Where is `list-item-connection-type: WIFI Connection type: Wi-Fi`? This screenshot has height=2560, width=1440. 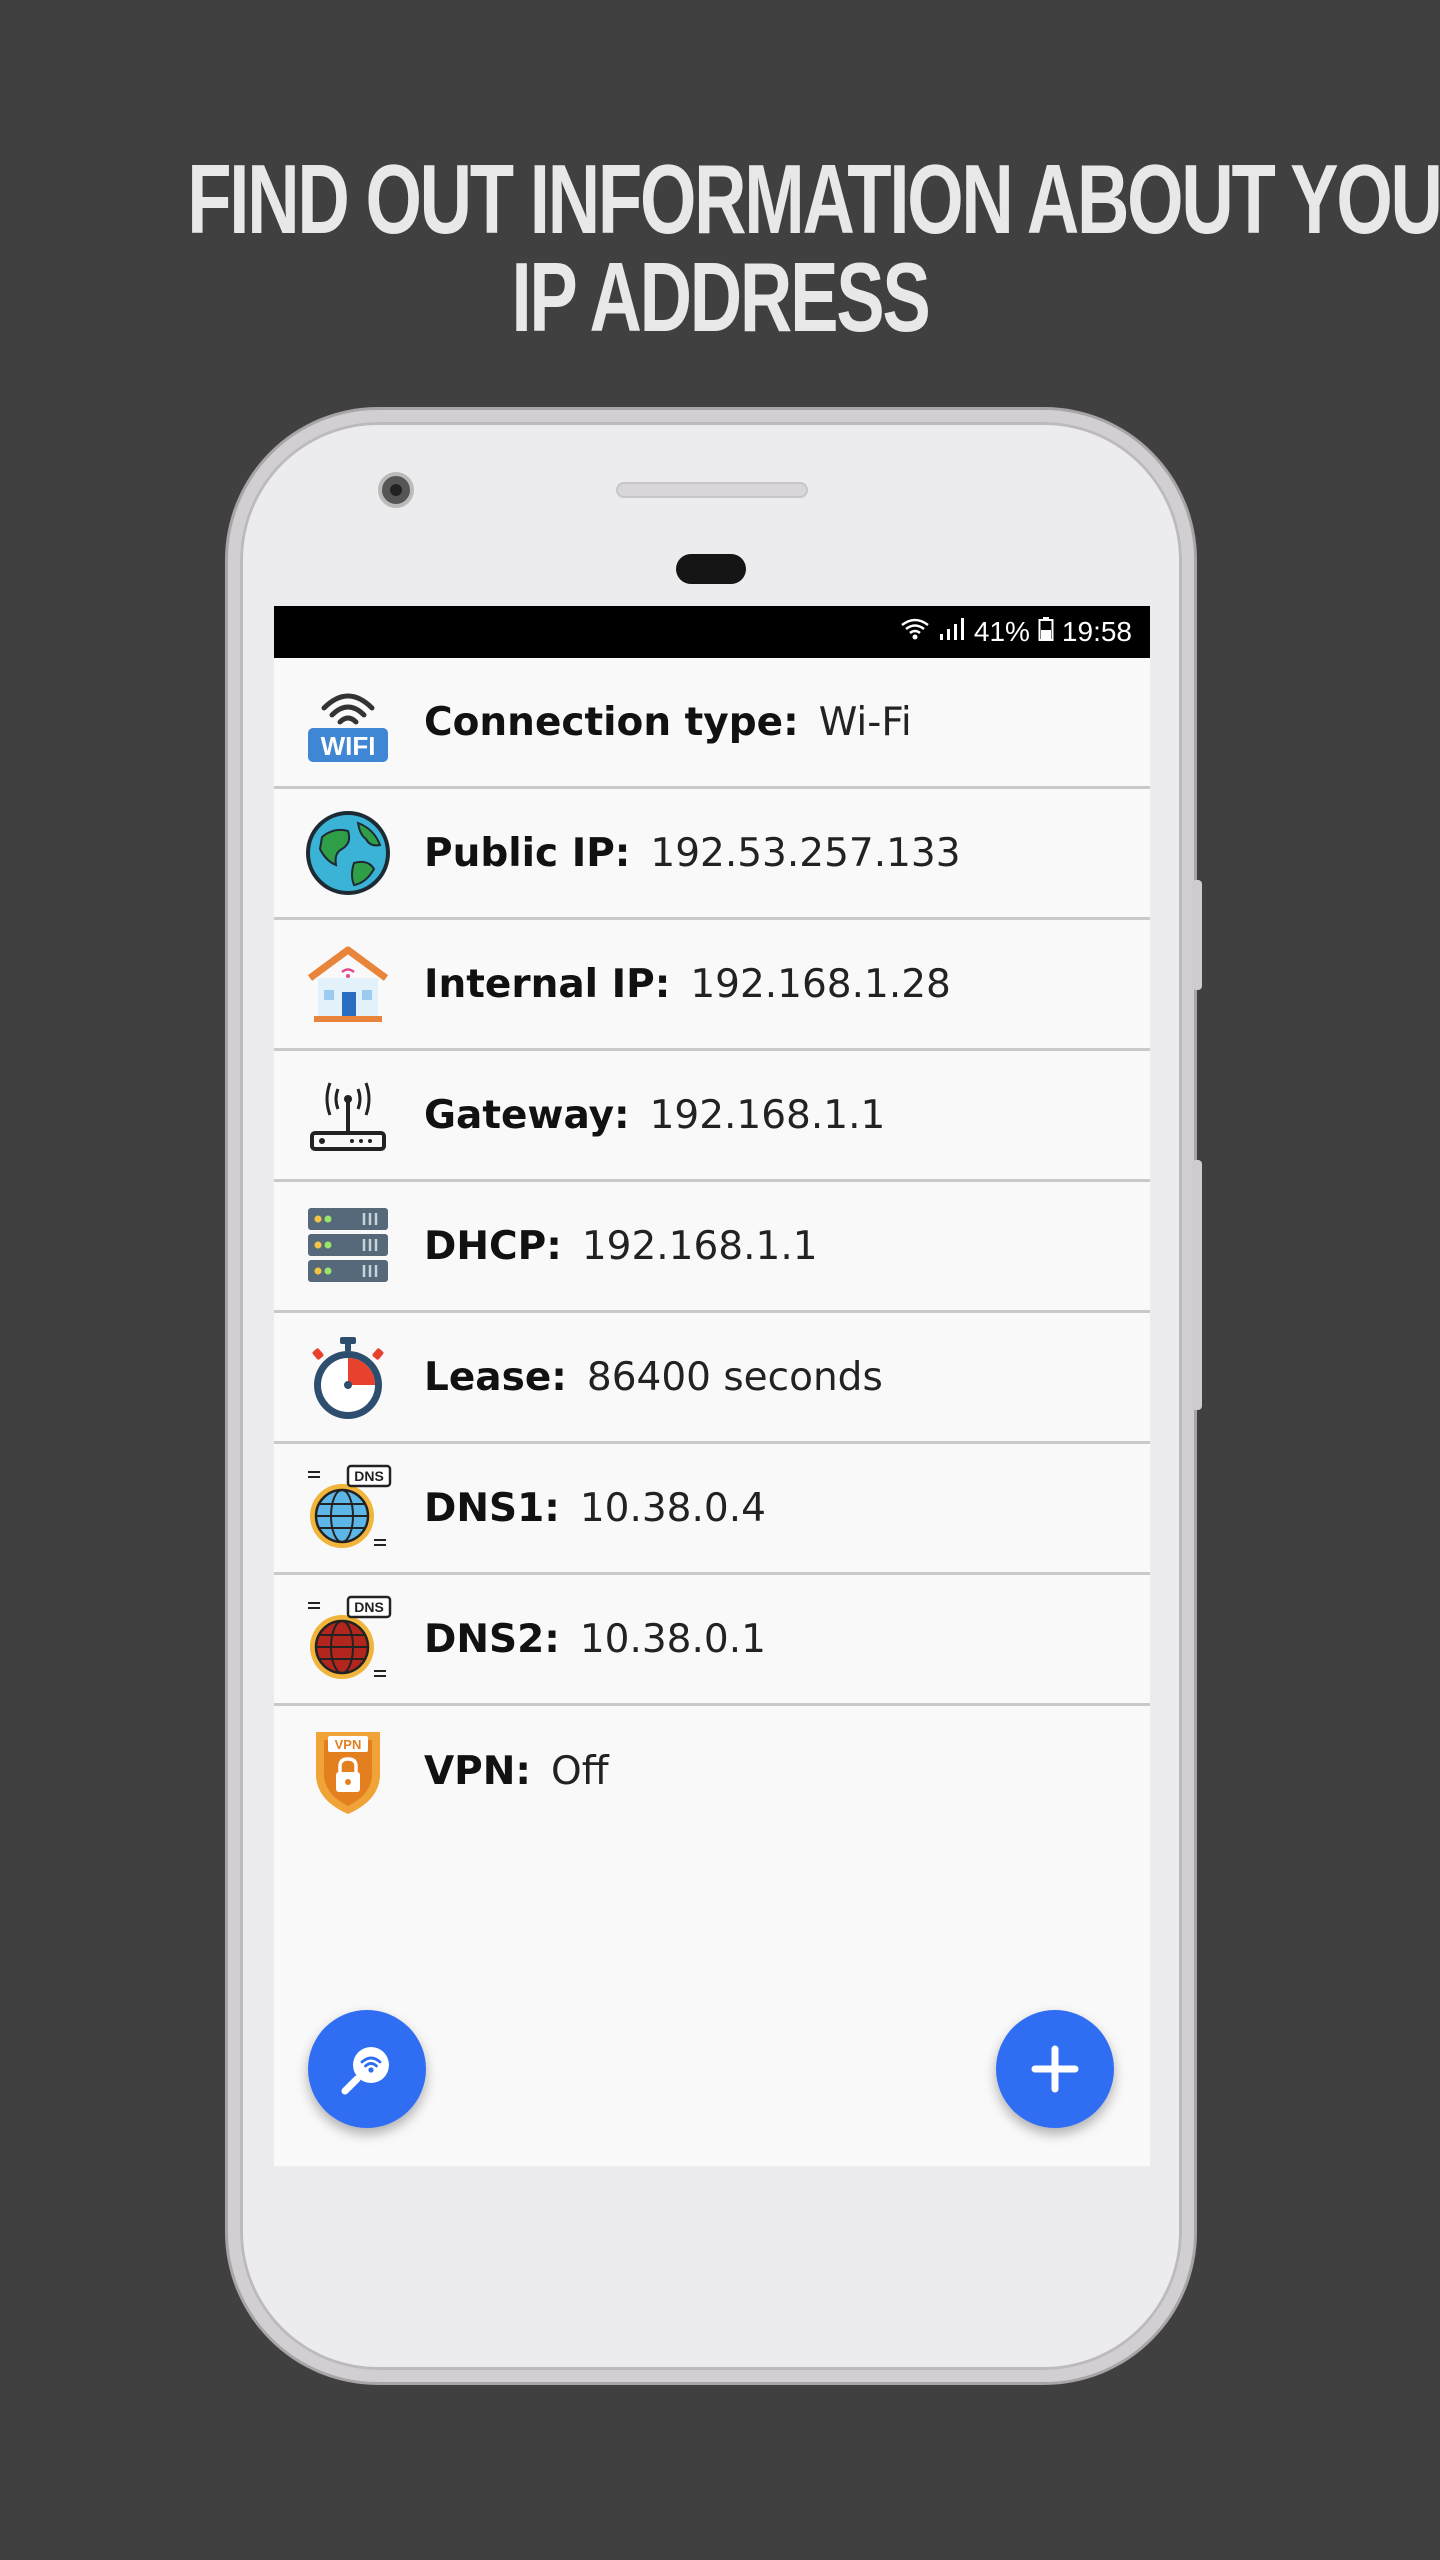
list-item-connection-type: WIFI Connection type: Wi-Fi is located at coordinates (712, 723).